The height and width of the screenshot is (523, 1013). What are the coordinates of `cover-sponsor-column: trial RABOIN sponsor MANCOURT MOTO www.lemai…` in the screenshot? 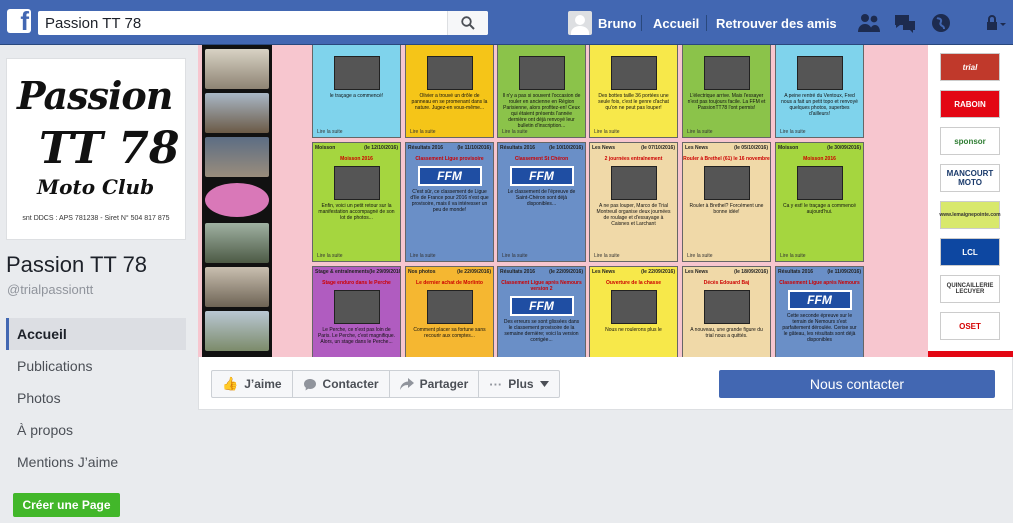 It's located at (970, 201).